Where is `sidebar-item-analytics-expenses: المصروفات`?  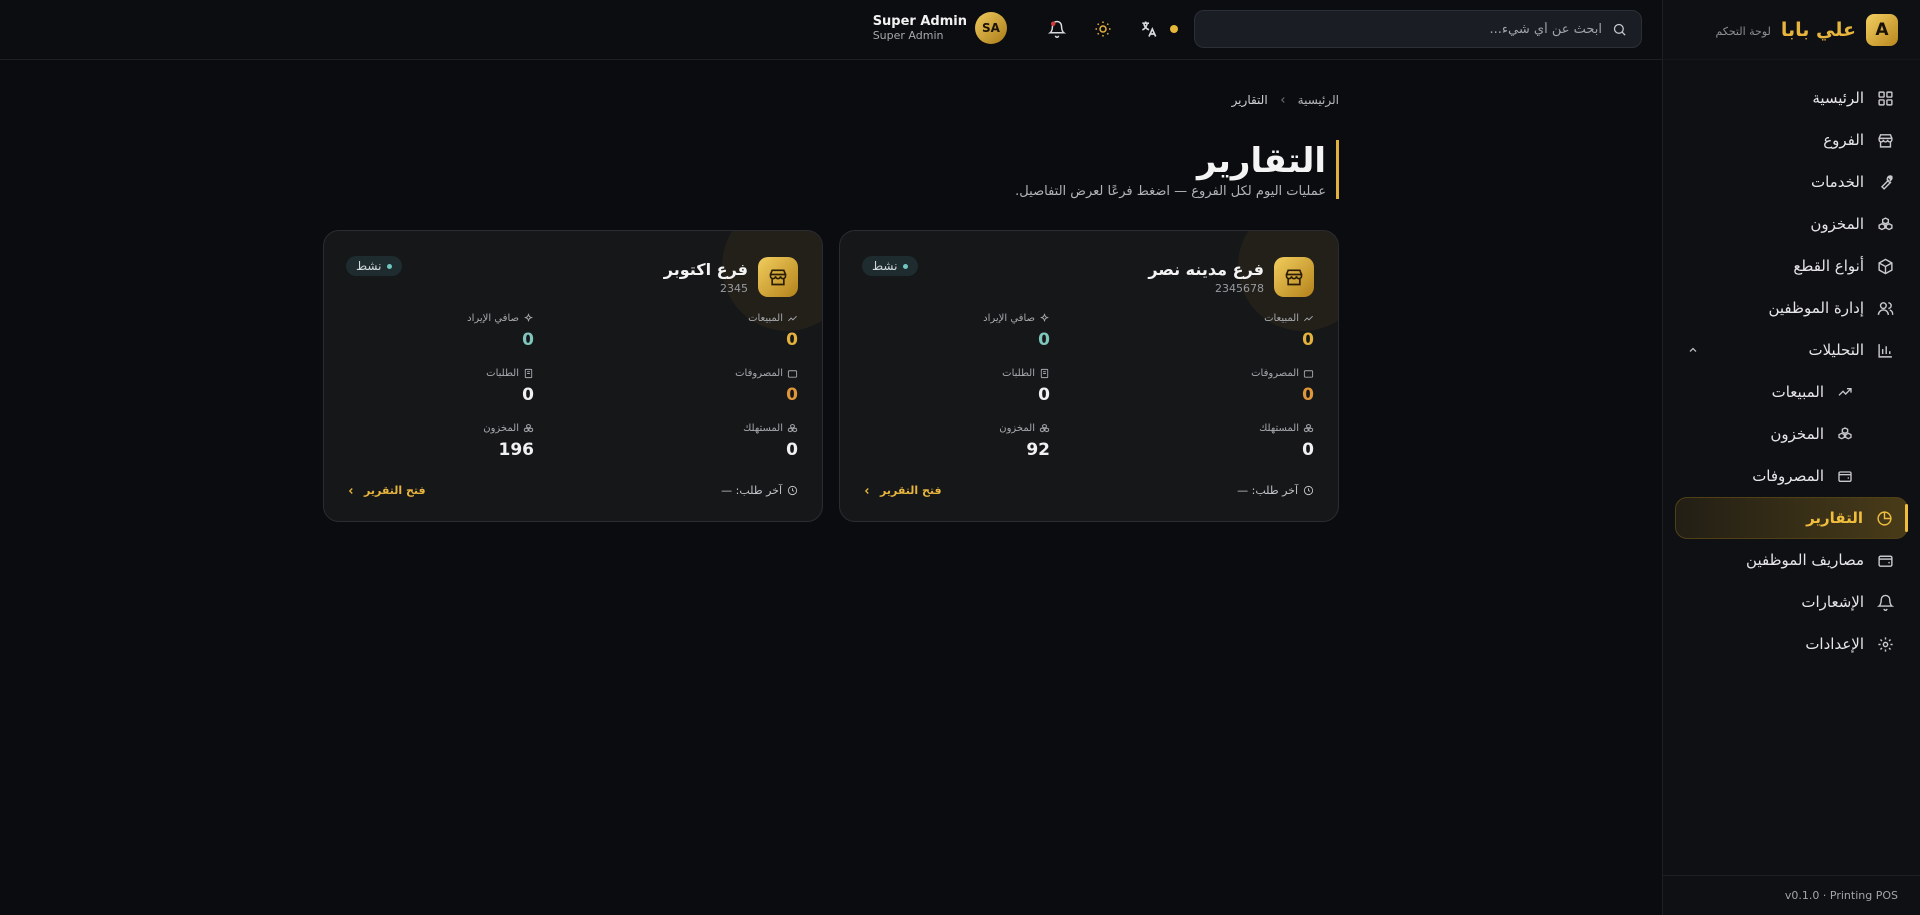 sidebar-item-analytics-expenses: المصروفات is located at coordinates (1791, 476).